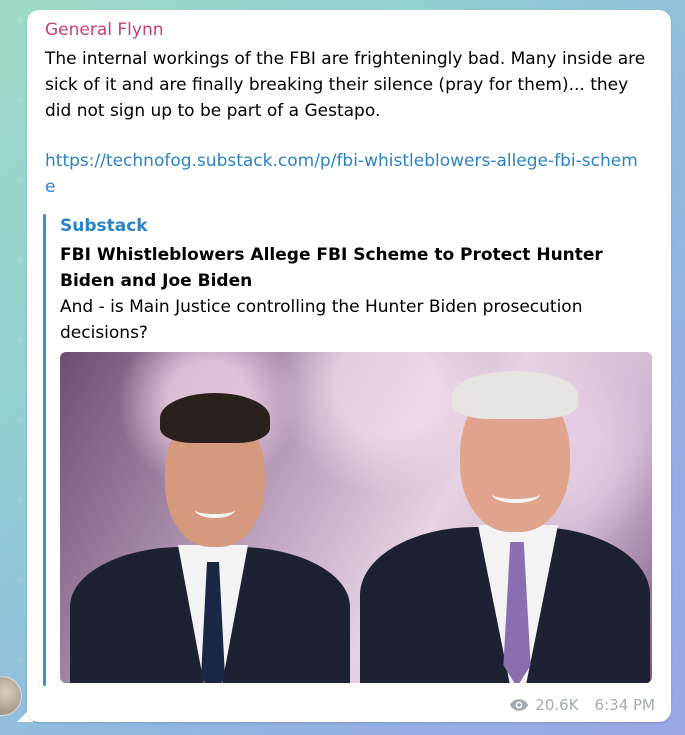  Describe the element at coordinates (104, 226) in the screenshot. I see `preview-site-name: Substack` at that location.